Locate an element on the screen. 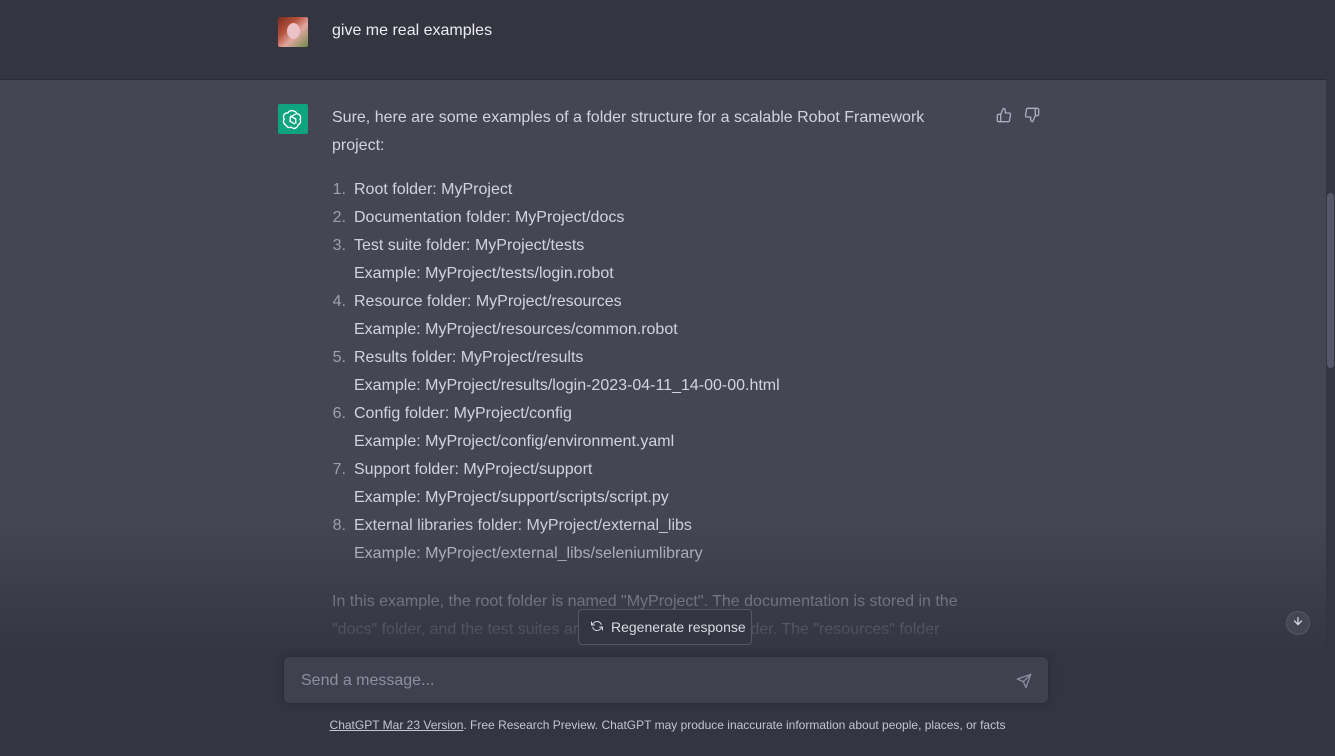 Image resolution: width=1335 pixels, height=756 pixels. list-item-number: 1. is located at coordinates (339, 189).